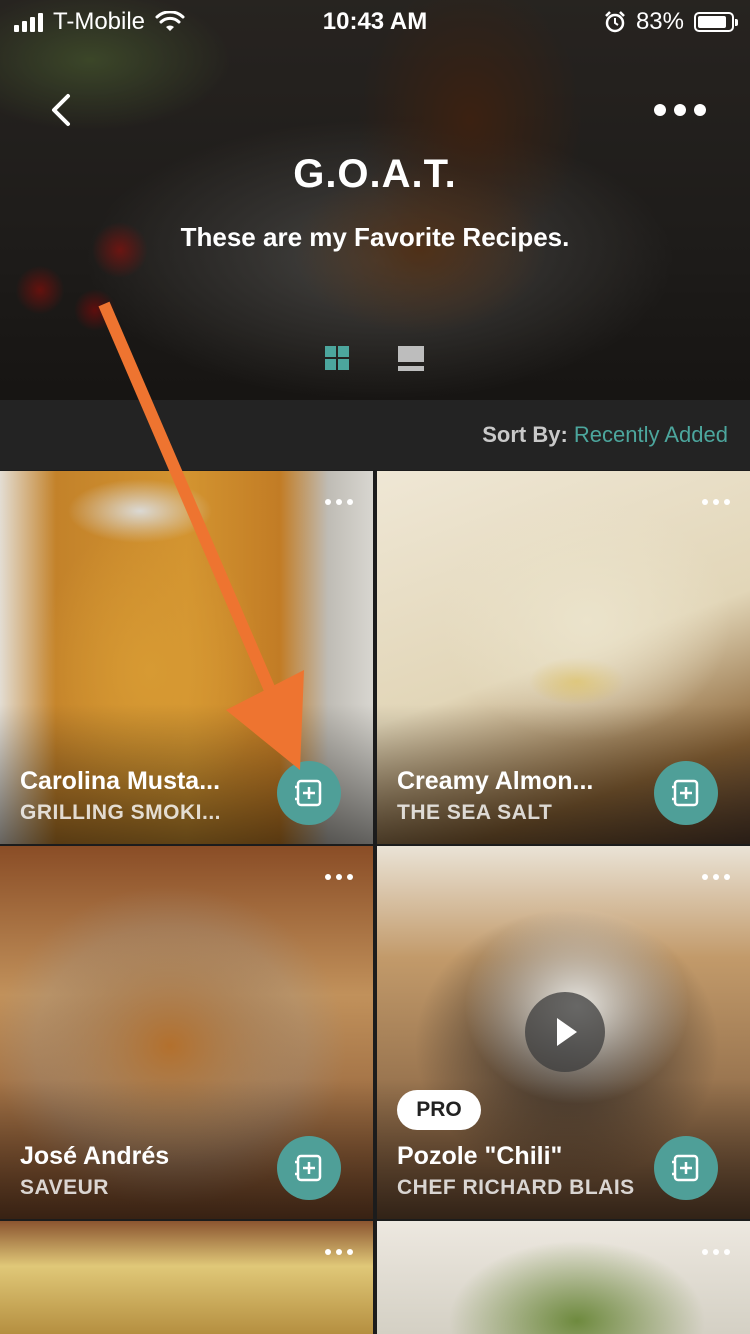 The height and width of the screenshot is (1334, 750). I want to click on back-button, so click(62, 110).